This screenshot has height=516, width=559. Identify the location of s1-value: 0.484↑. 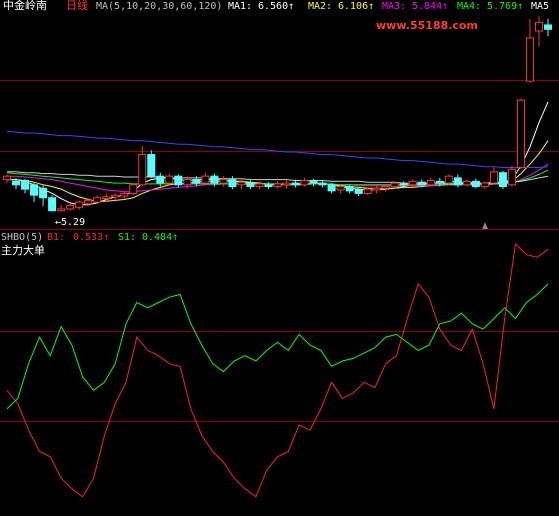
(160, 237).